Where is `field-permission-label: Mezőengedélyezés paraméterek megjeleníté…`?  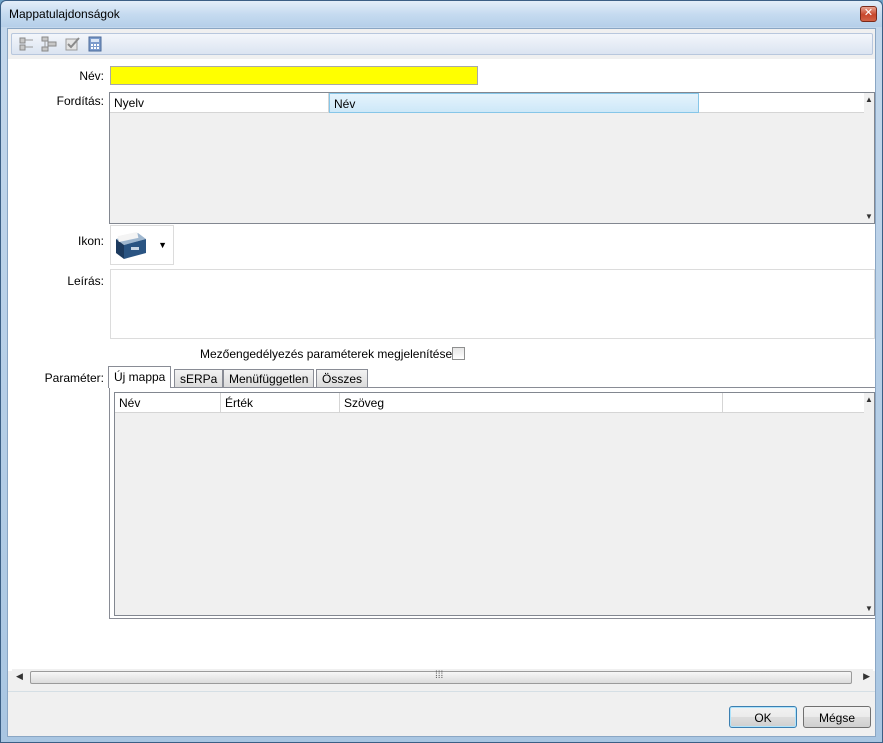 field-permission-label: Mezőengedélyezés paraméterek megjeleníté… is located at coordinates (328, 354).